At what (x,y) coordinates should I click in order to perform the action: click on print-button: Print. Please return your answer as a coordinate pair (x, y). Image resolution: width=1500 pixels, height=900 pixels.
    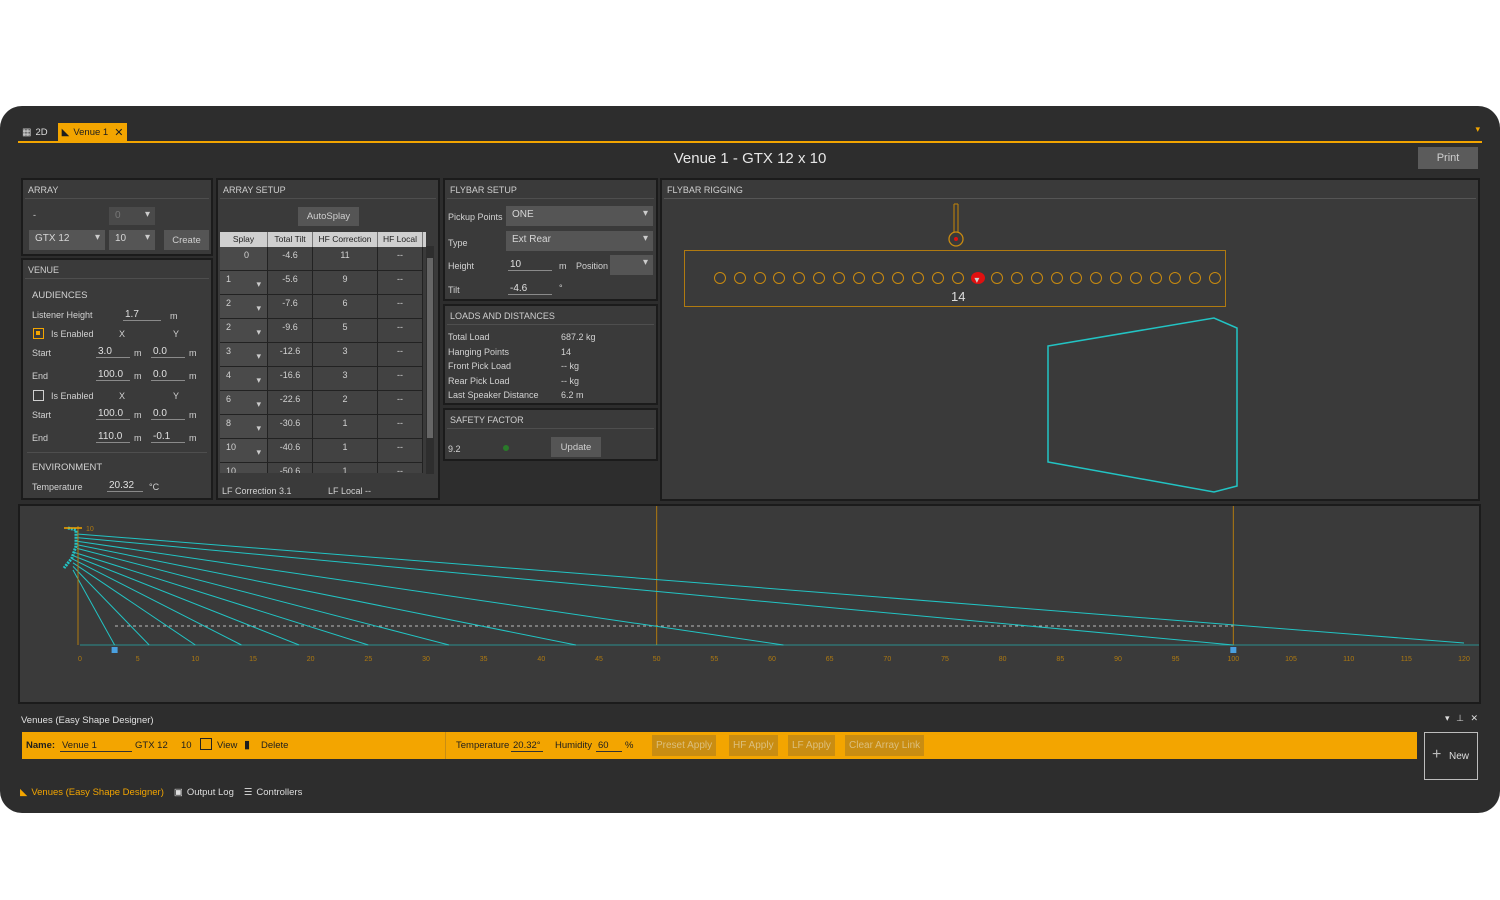
    Looking at the image, I should click on (1448, 158).